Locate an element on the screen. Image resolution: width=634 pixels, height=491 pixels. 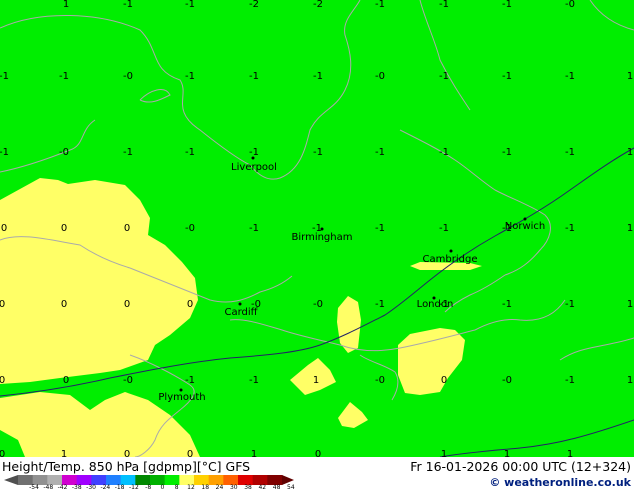
city-label: Cardiff is located at coordinates (241, 312).